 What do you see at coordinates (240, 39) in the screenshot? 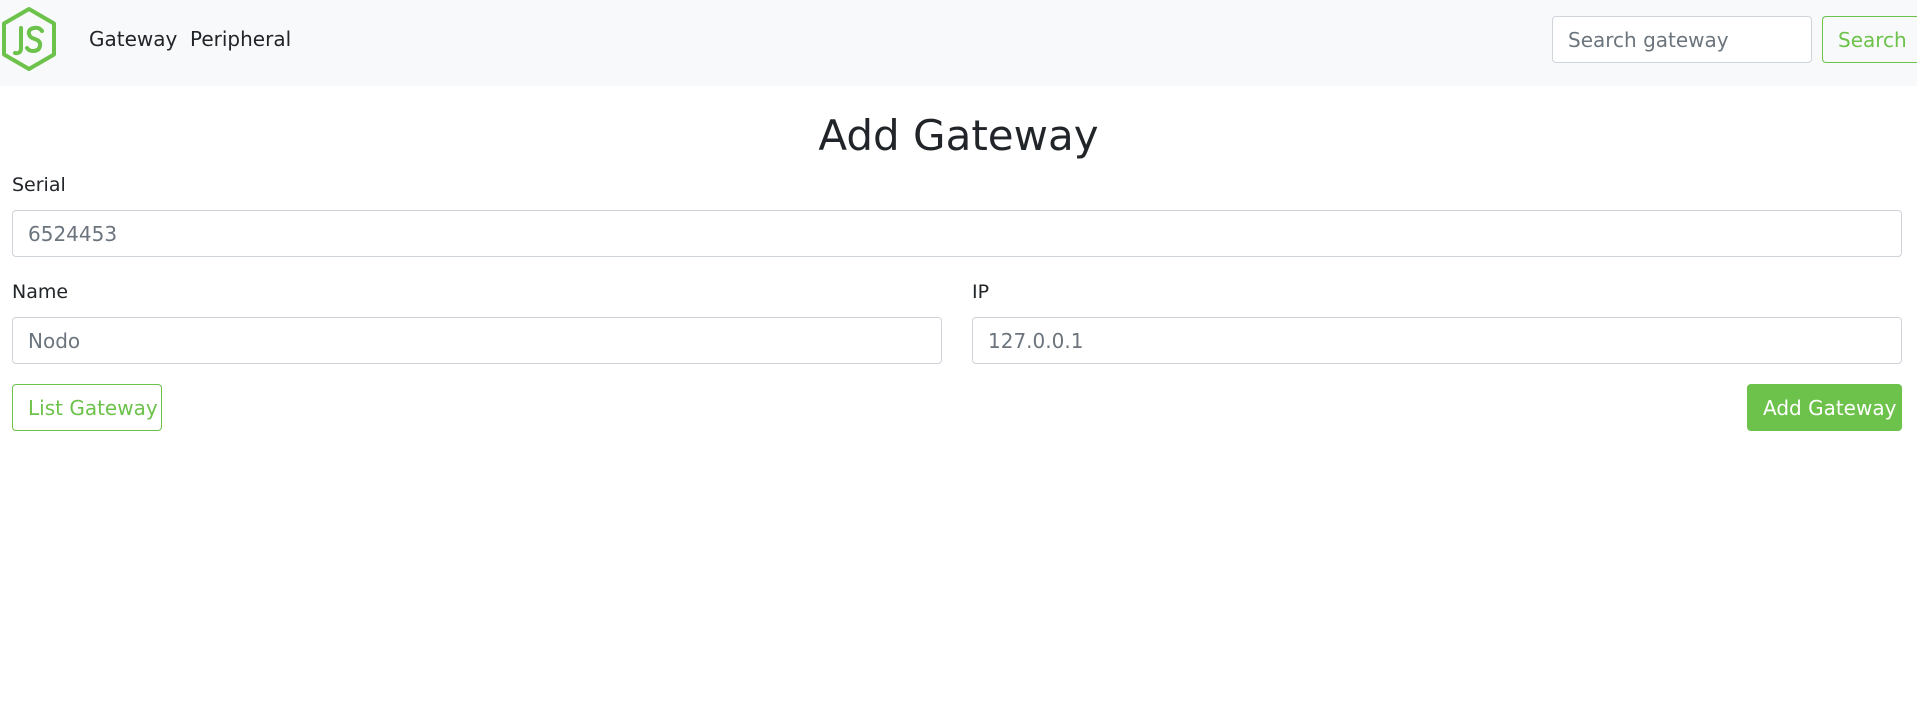
I see `nav-link-peripheral: Peripheral` at bounding box center [240, 39].